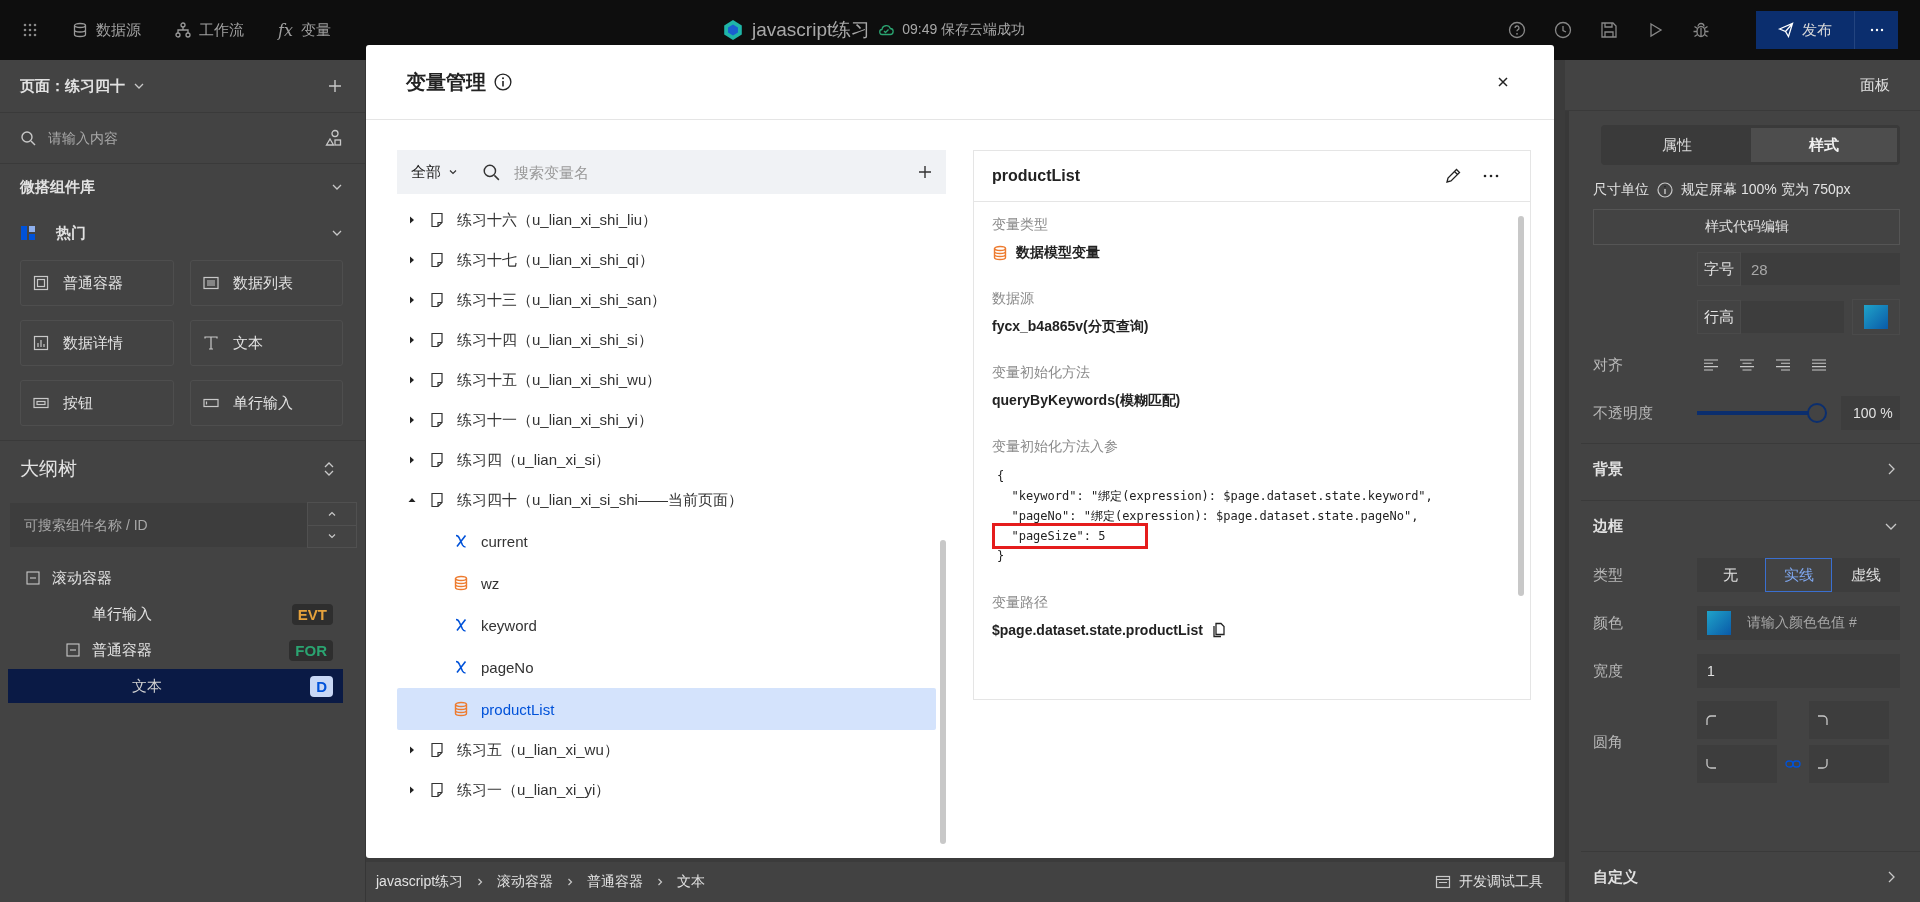 The image size is (1920, 902). Describe the element at coordinates (925, 172) in the screenshot. I see `add-icon` at that location.